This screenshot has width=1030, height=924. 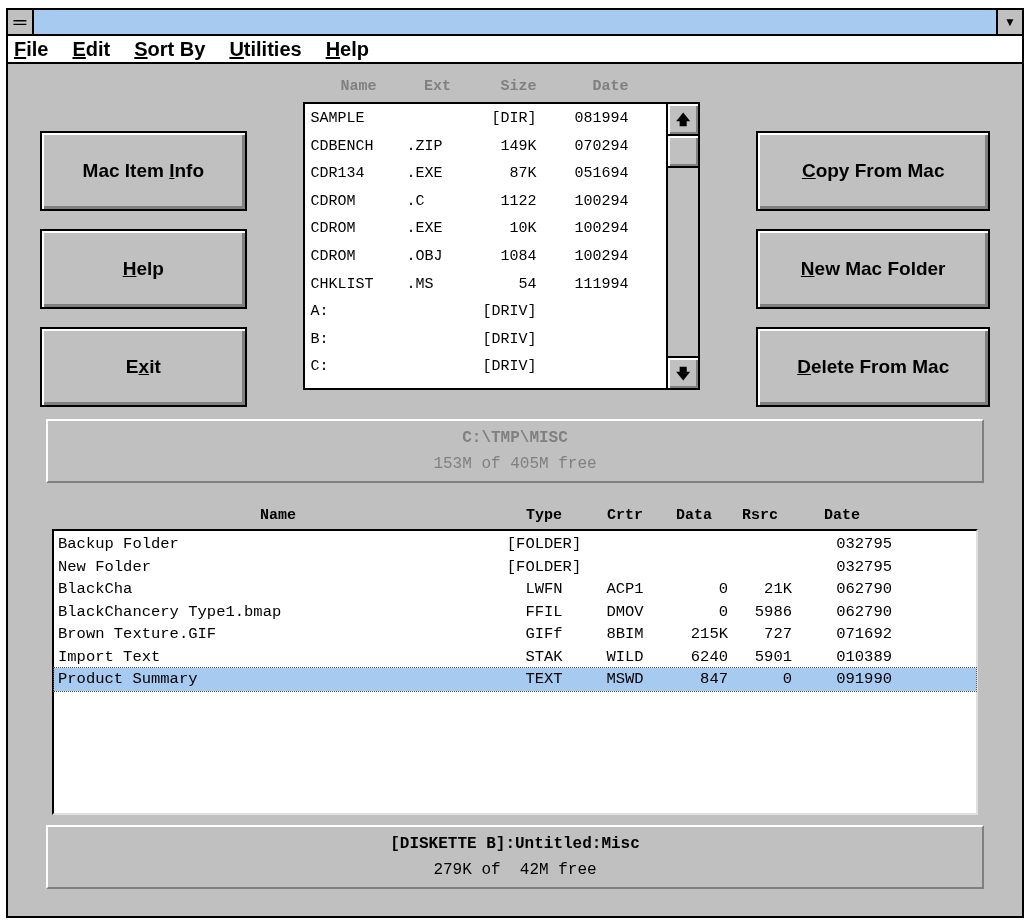 I want to click on list-cell-text: .C, so click(x=416, y=201).